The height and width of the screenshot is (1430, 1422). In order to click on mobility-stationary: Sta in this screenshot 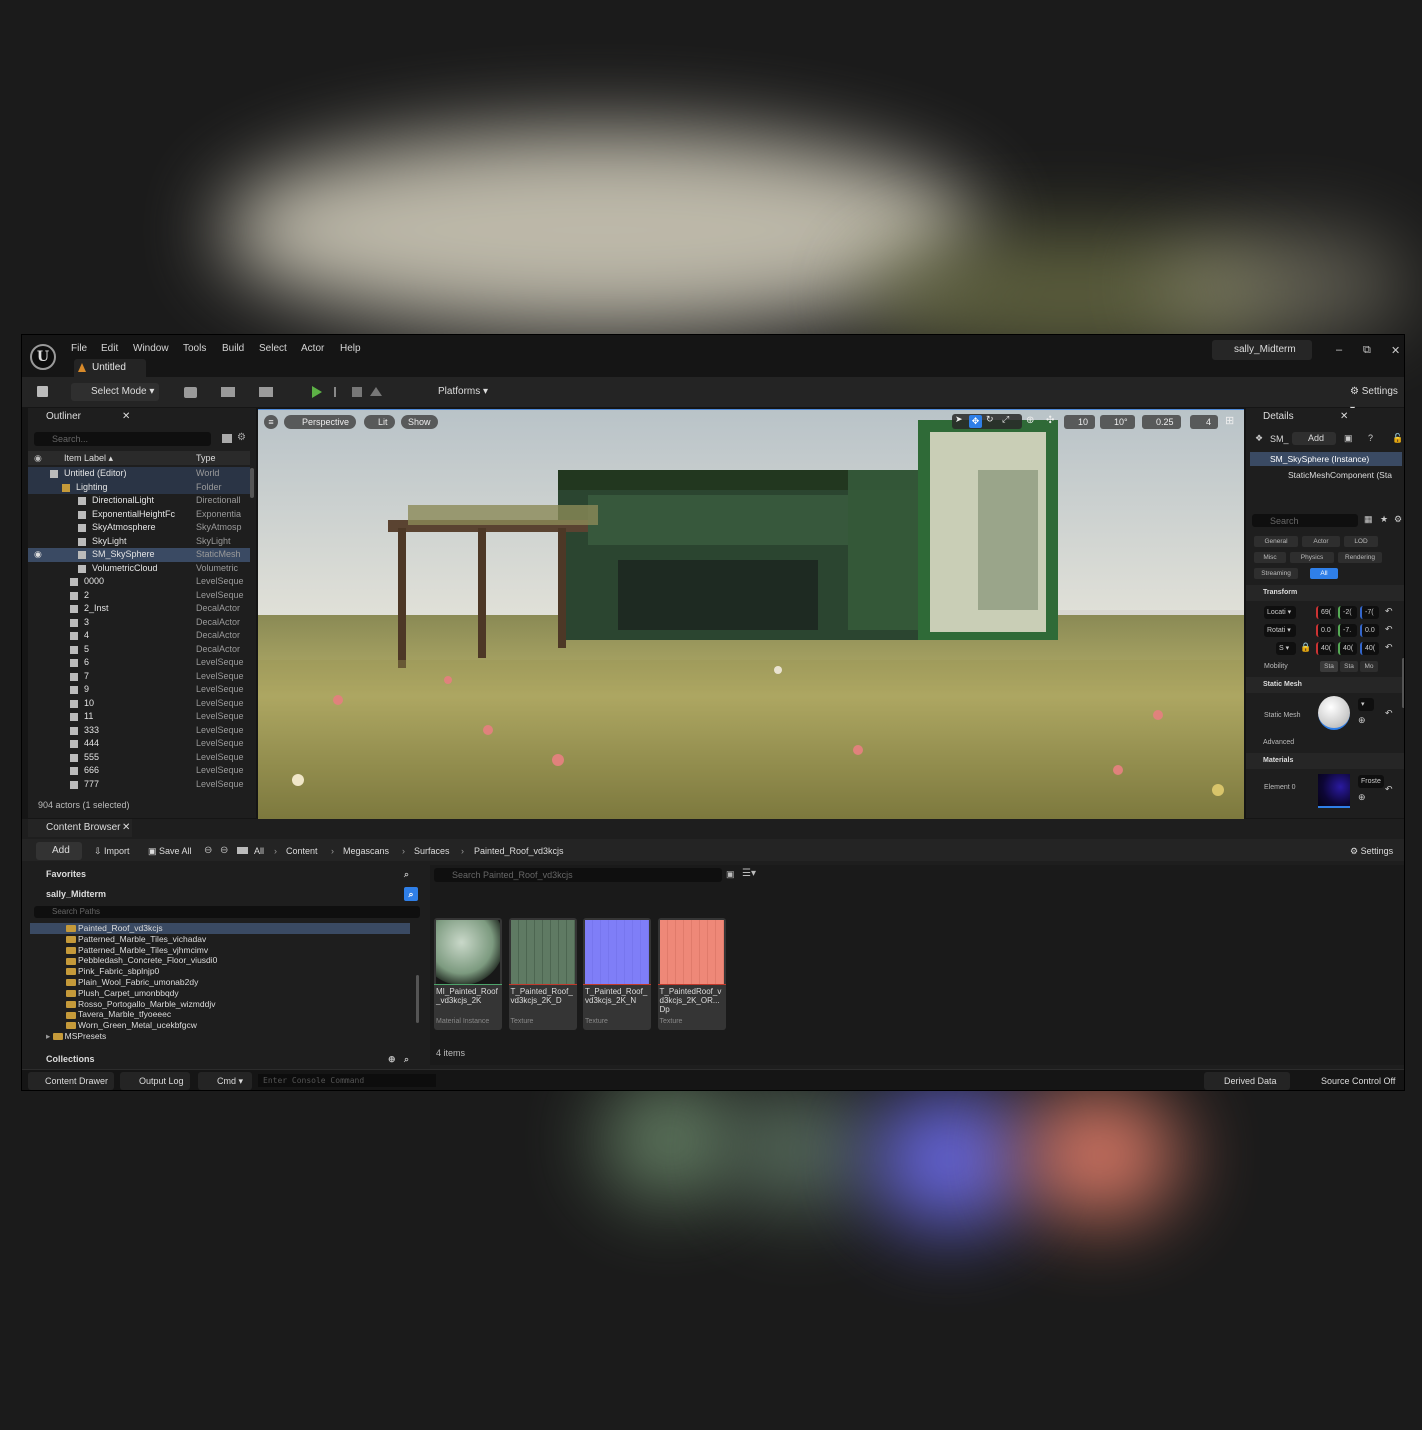, I will do `click(1349, 666)`.